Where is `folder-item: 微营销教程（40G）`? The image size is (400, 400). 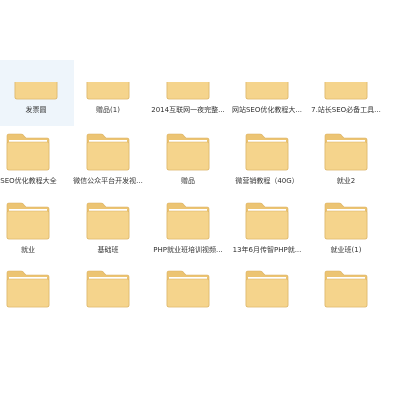
folder-item: 微营销教程（40G） is located at coordinates (267, 164).